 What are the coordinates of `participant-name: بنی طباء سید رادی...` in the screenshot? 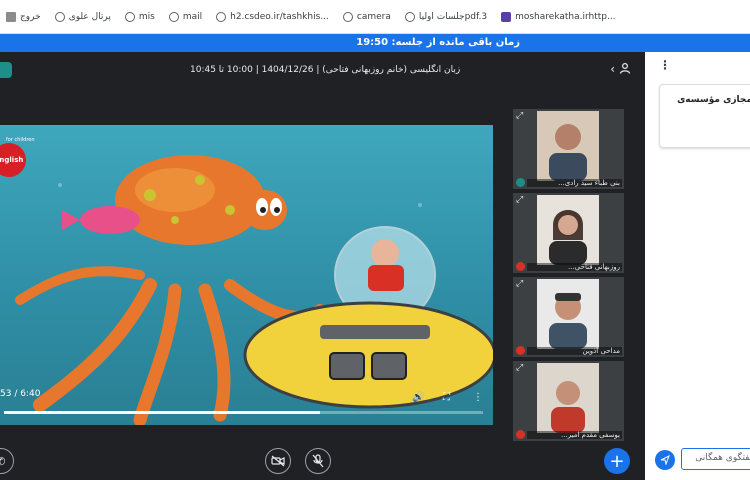 It's located at (574, 183).